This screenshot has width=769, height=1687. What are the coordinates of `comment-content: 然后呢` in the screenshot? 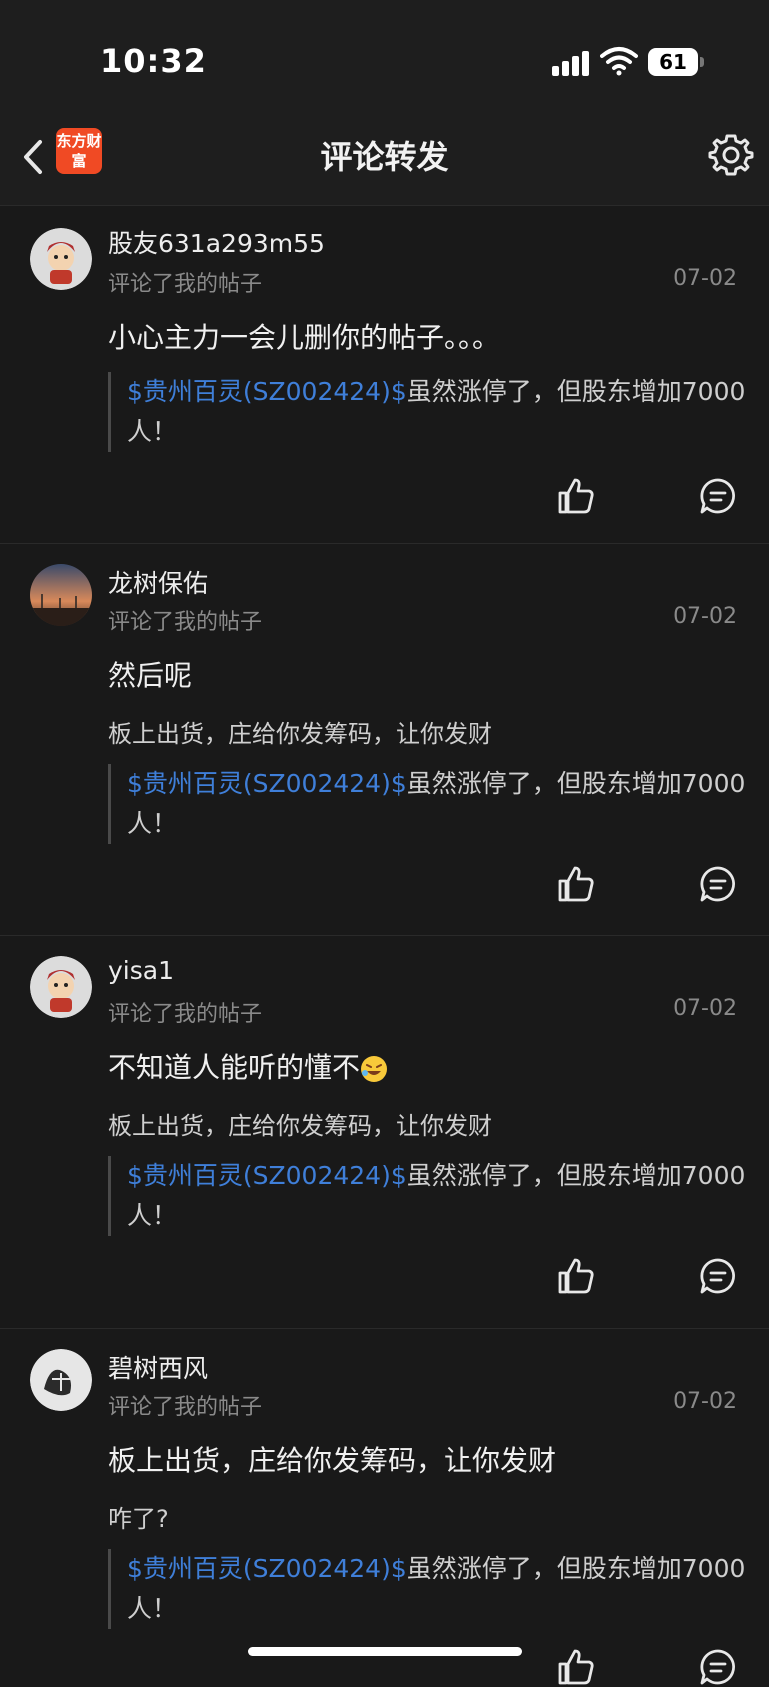 It's located at (150, 675).